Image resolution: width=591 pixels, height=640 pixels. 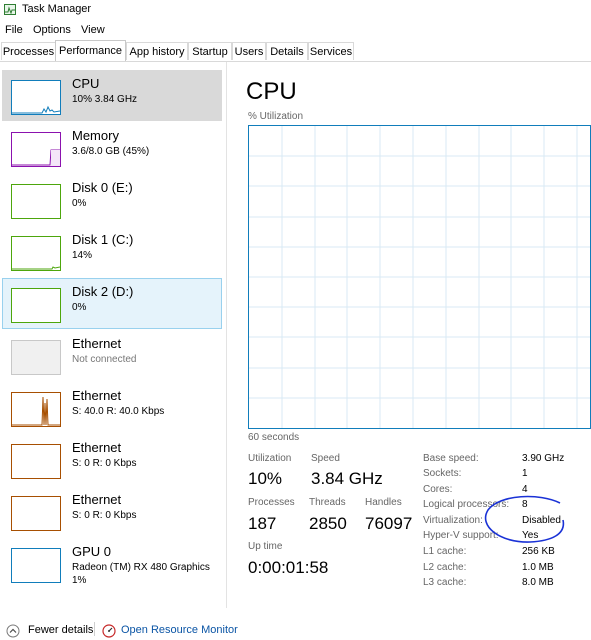 I want to click on uptime-label: Up time, so click(x=265, y=546).